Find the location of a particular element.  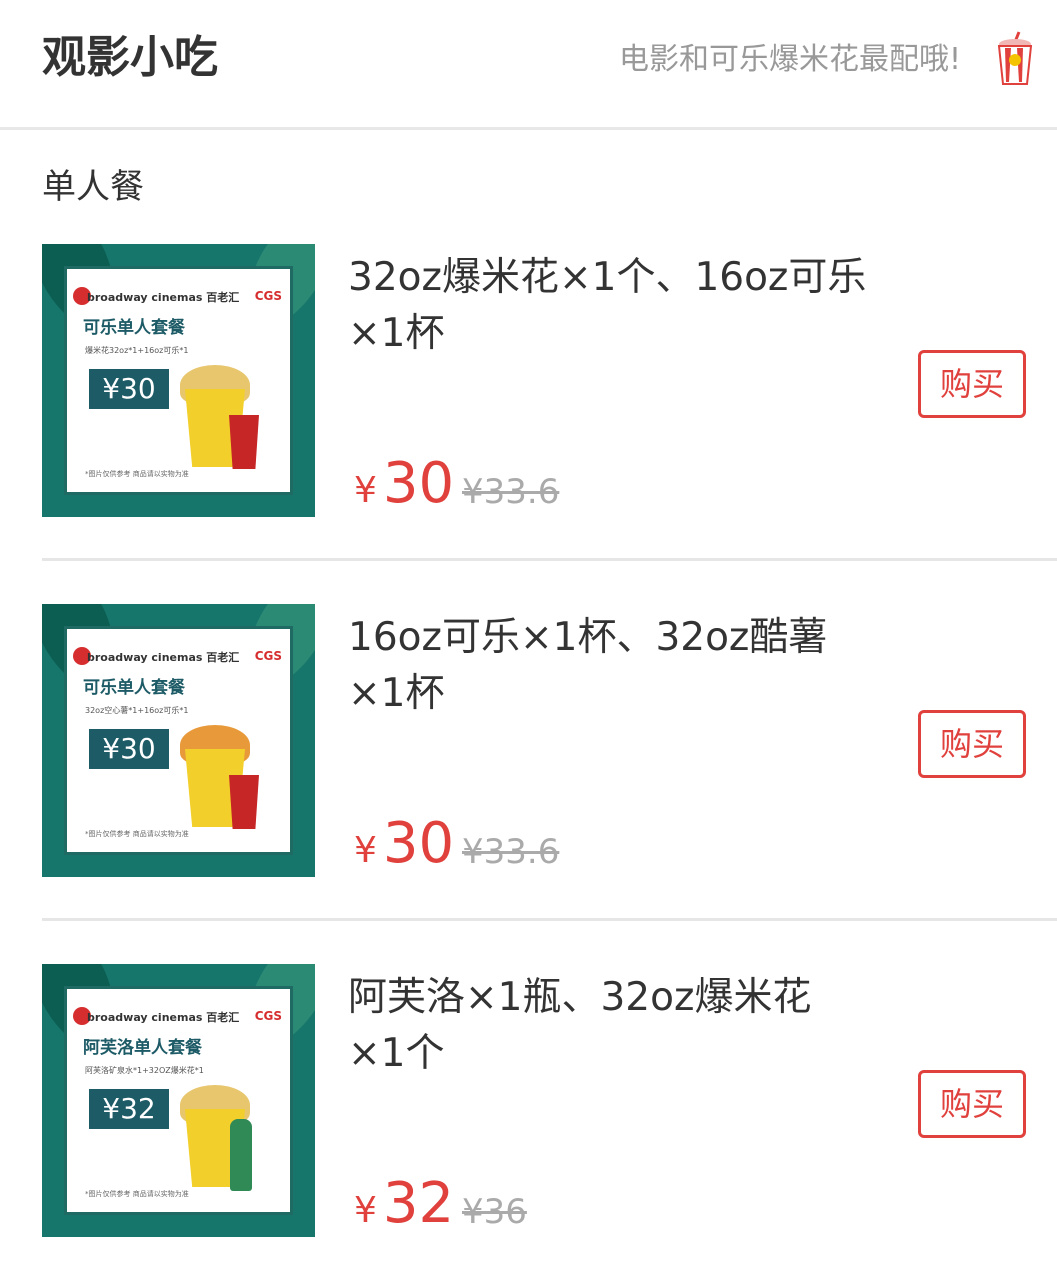

combo-desc: 阿芙洛矿泉水*1+32OZ爆米花*1 is located at coordinates (144, 1070).